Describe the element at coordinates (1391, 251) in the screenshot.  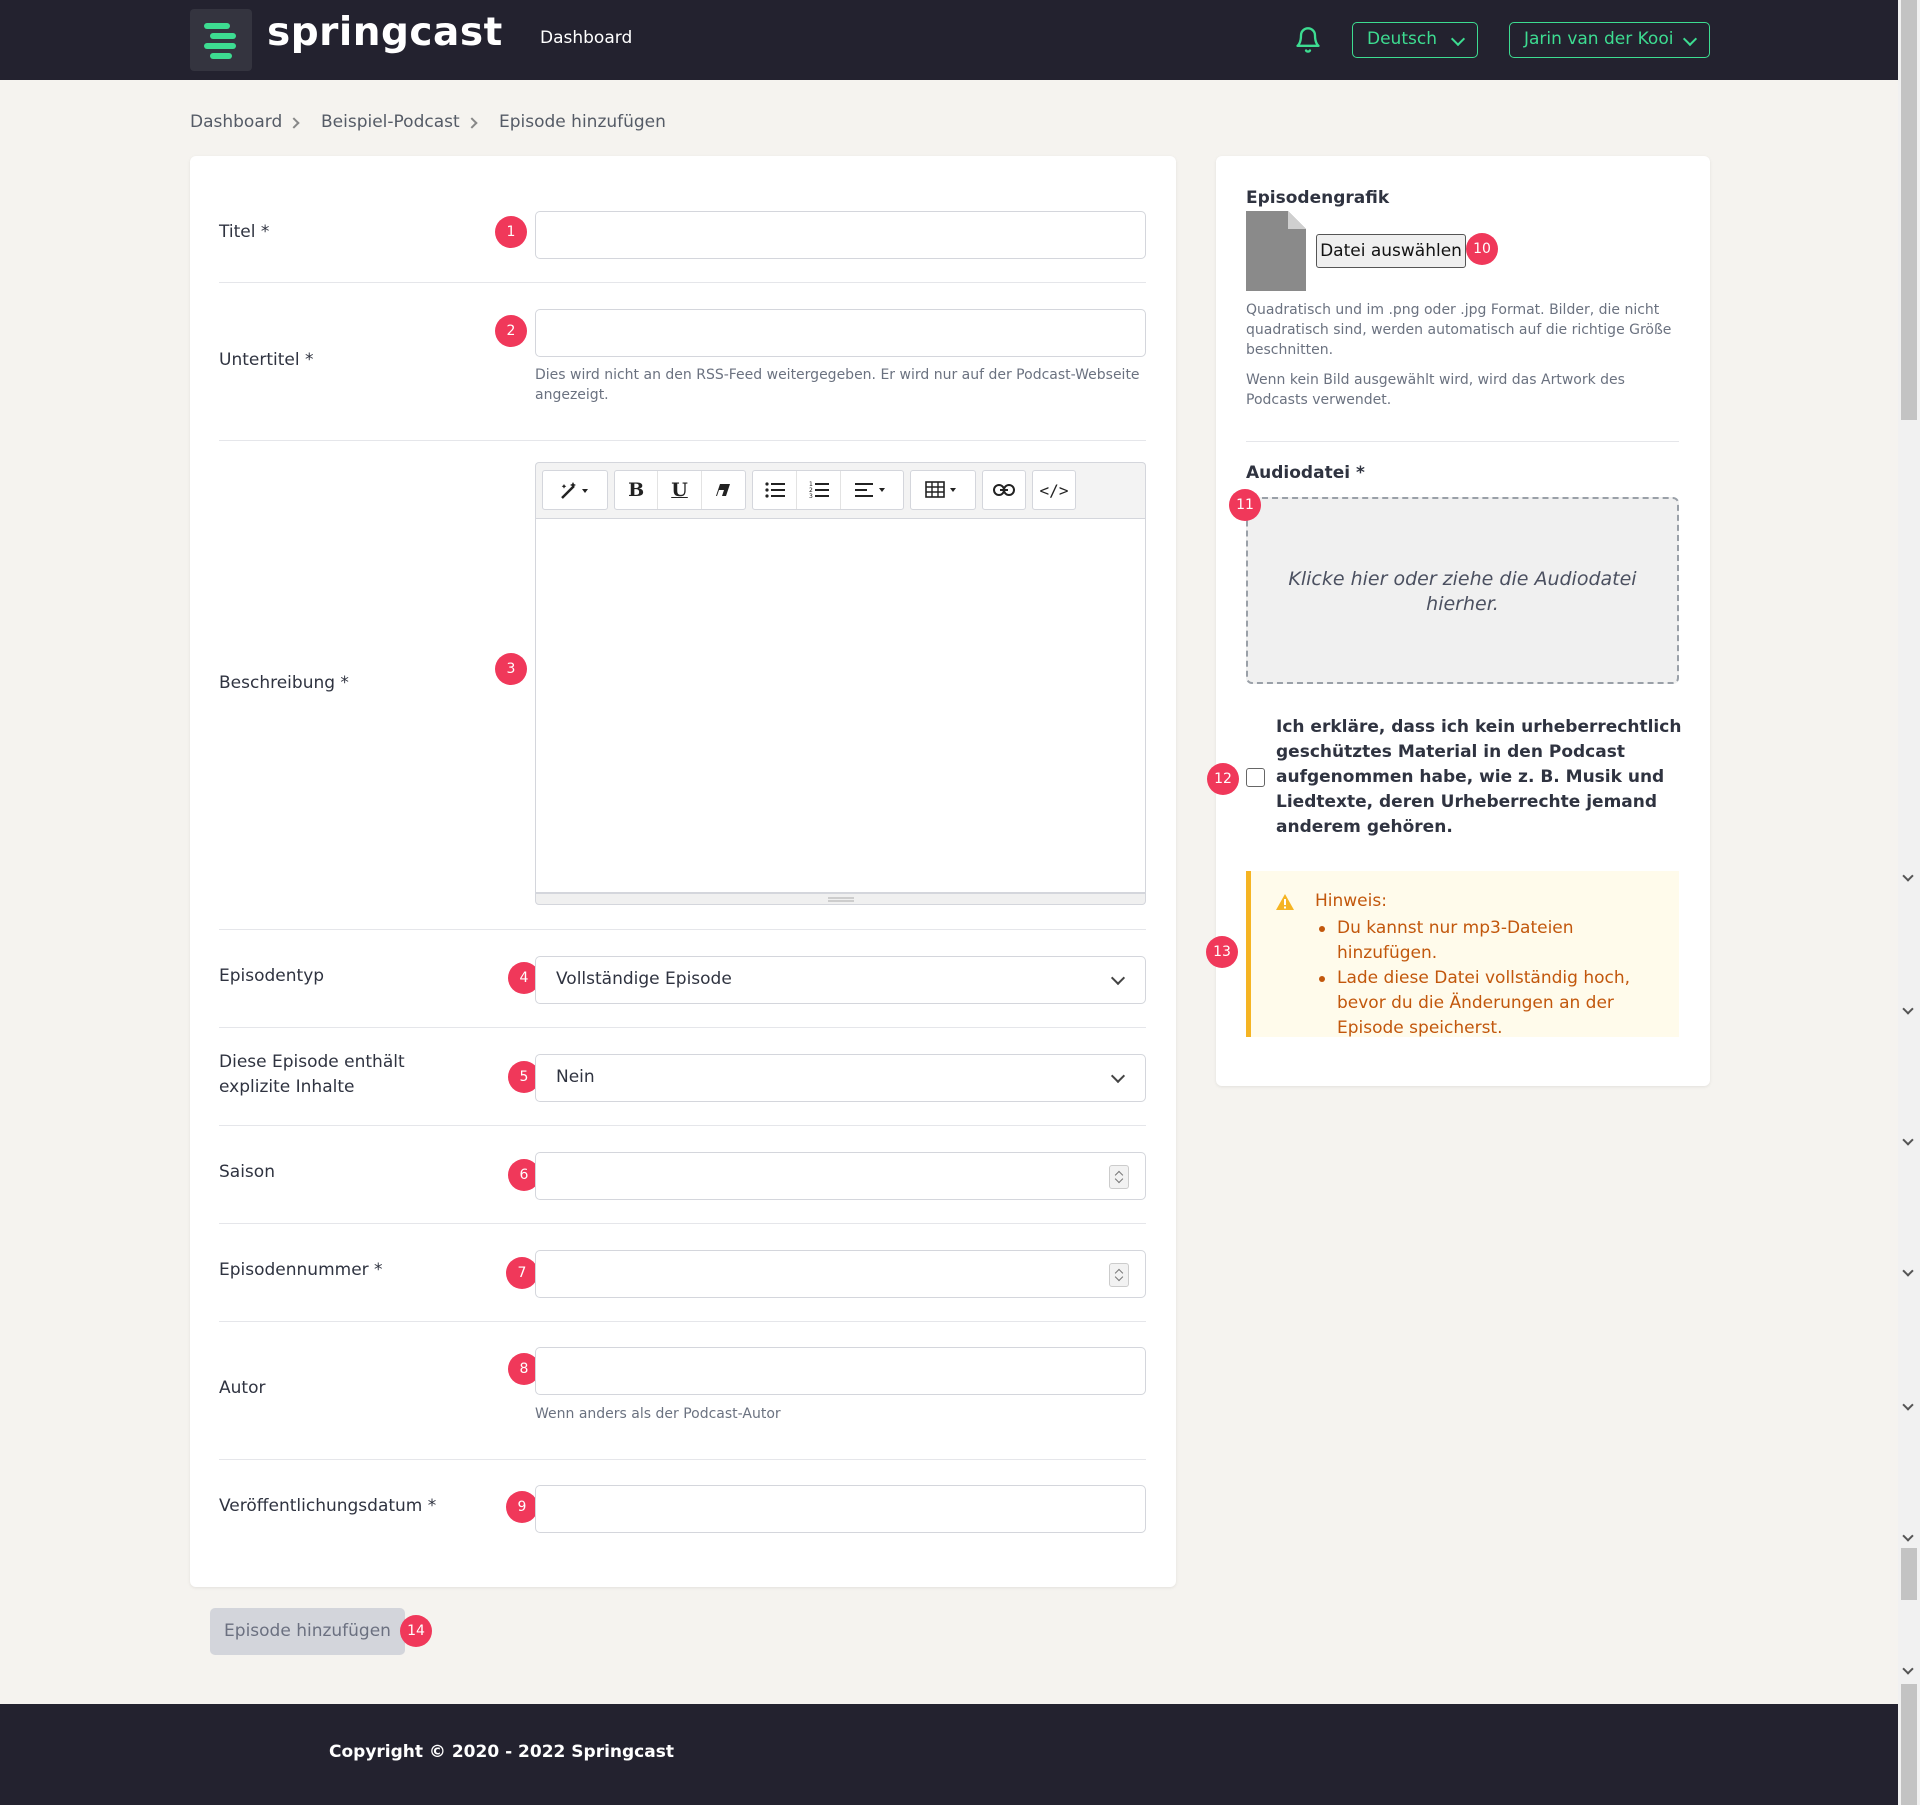
I see `choose-file-button: Datei auswählen` at that location.